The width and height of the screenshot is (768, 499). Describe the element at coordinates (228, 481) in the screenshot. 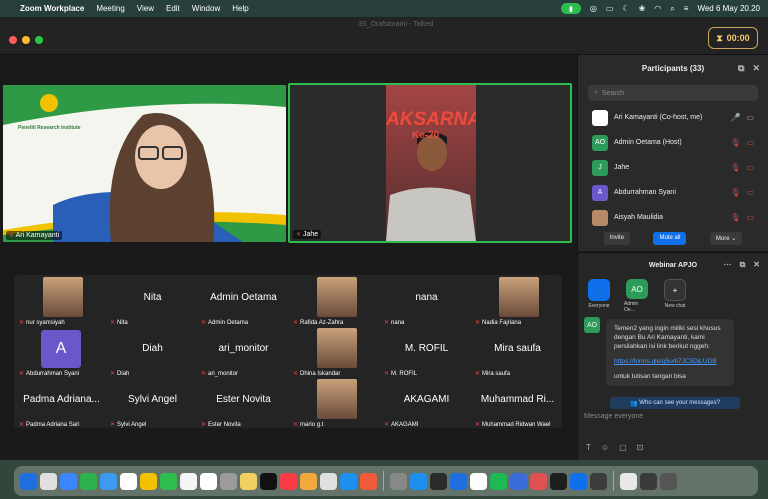

I see `reminders-icon` at that location.